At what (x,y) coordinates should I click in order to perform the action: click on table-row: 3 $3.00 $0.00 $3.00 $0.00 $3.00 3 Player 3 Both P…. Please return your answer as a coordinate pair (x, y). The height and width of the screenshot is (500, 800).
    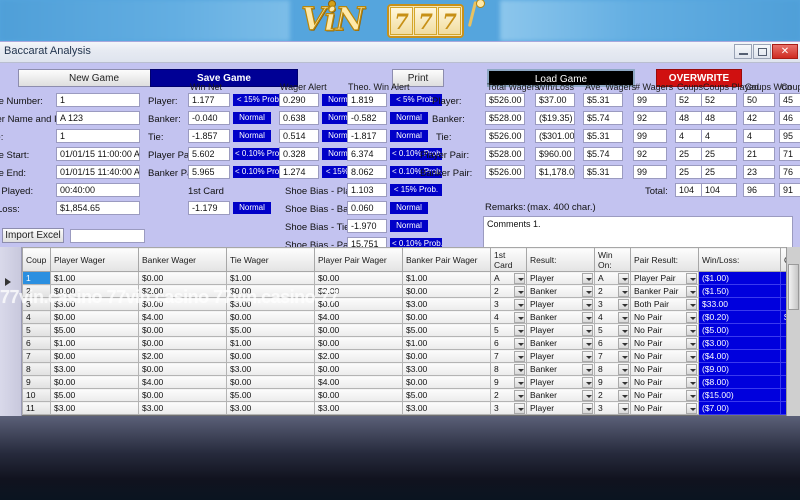
    Looking at the image, I should click on (411, 304).